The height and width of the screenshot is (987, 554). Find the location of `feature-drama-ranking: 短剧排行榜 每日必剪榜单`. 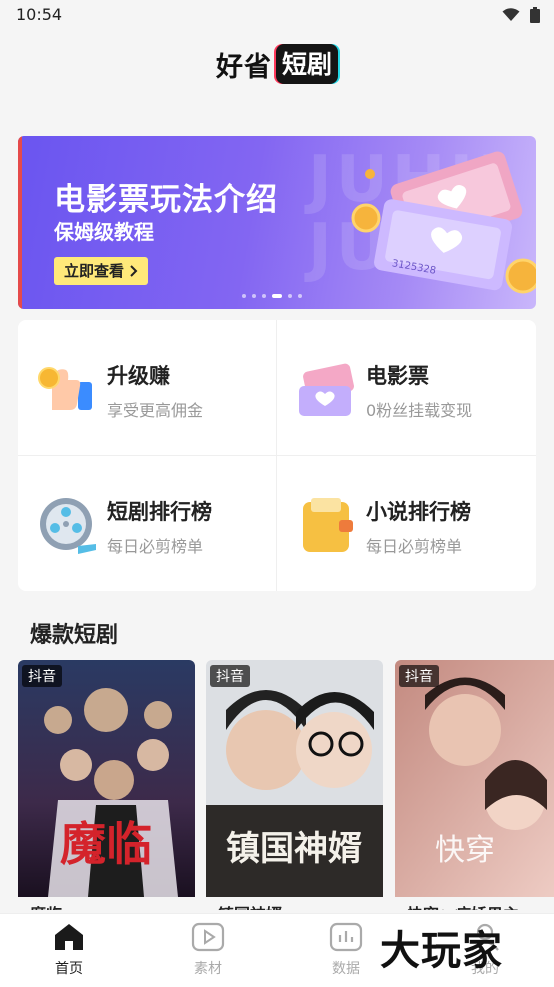

feature-drama-ranking: 短剧排行榜 每日必剪榜单 is located at coordinates (147, 523).